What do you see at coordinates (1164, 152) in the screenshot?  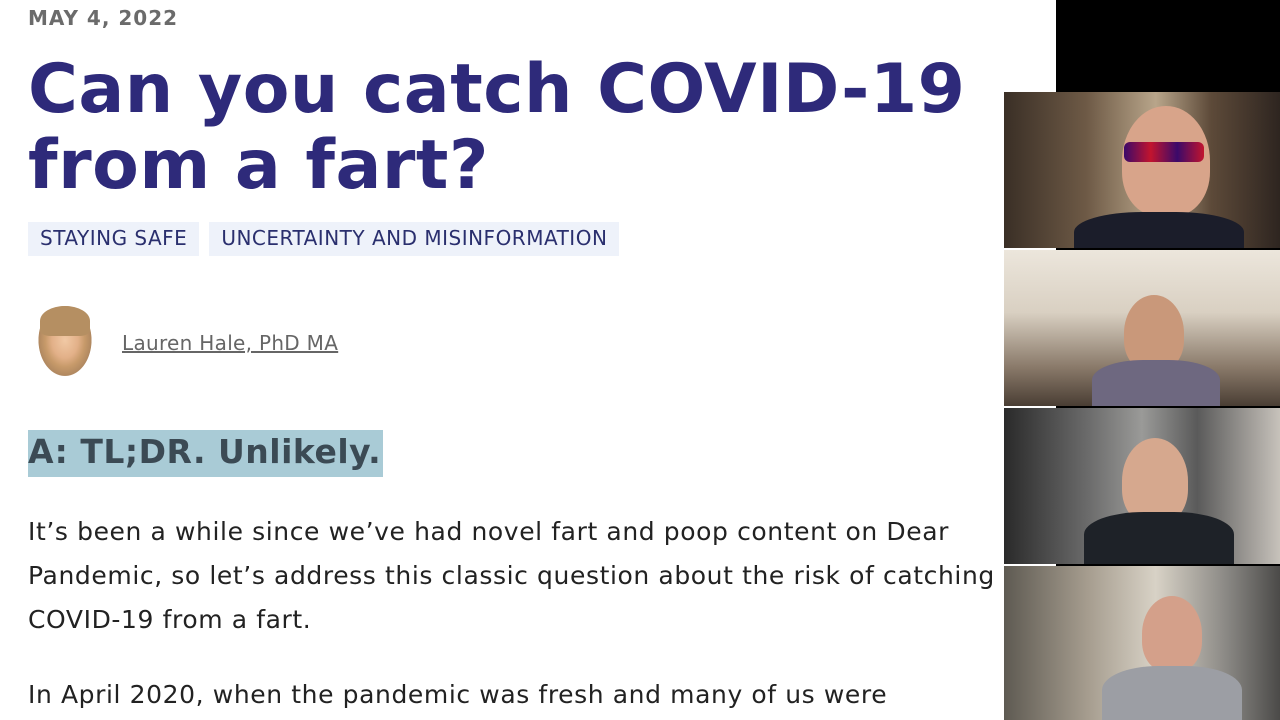 I see `glasses` at bounding box center [1164, 152].